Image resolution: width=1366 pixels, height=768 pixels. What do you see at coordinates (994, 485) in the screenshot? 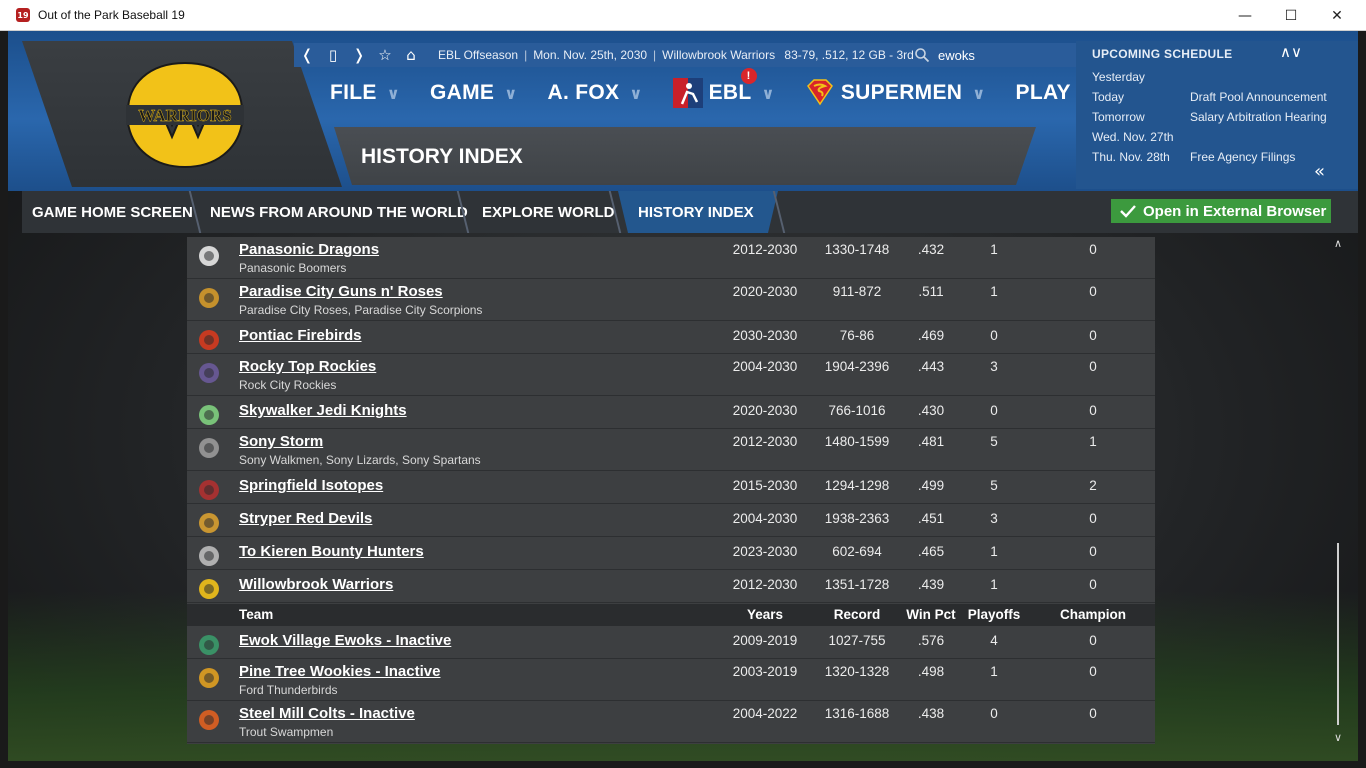
I see `playoffs-cell: 5` at bounding box center [994, 485].